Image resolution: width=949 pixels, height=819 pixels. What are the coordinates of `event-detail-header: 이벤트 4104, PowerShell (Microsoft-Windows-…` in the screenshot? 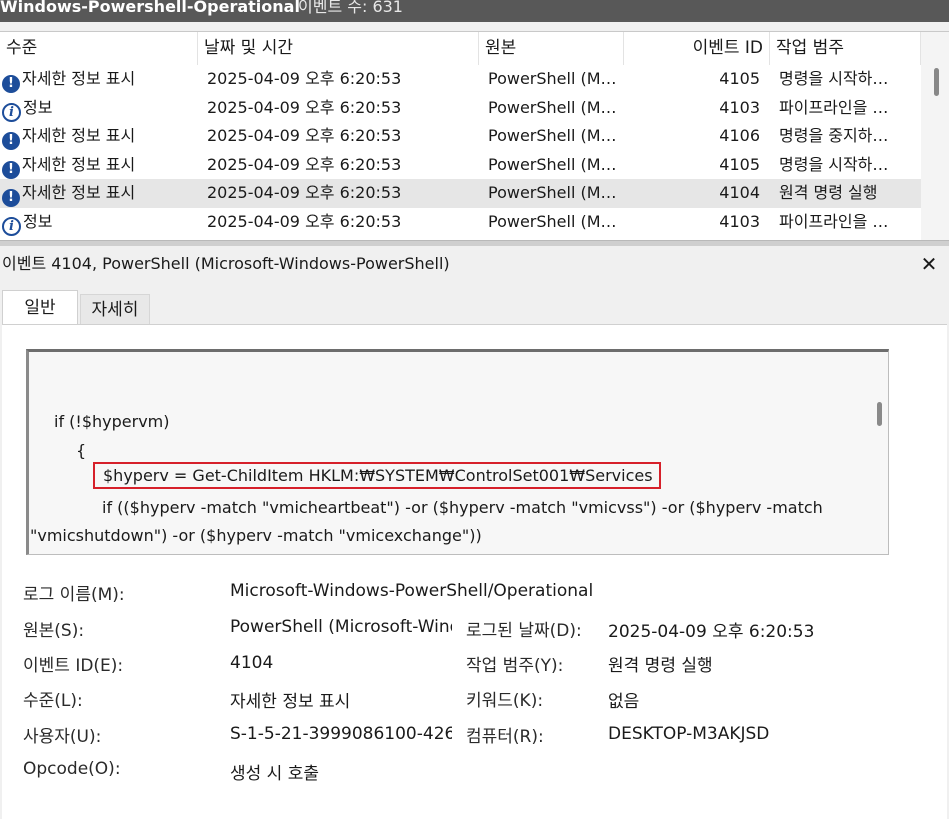 It's located at (474, 264).